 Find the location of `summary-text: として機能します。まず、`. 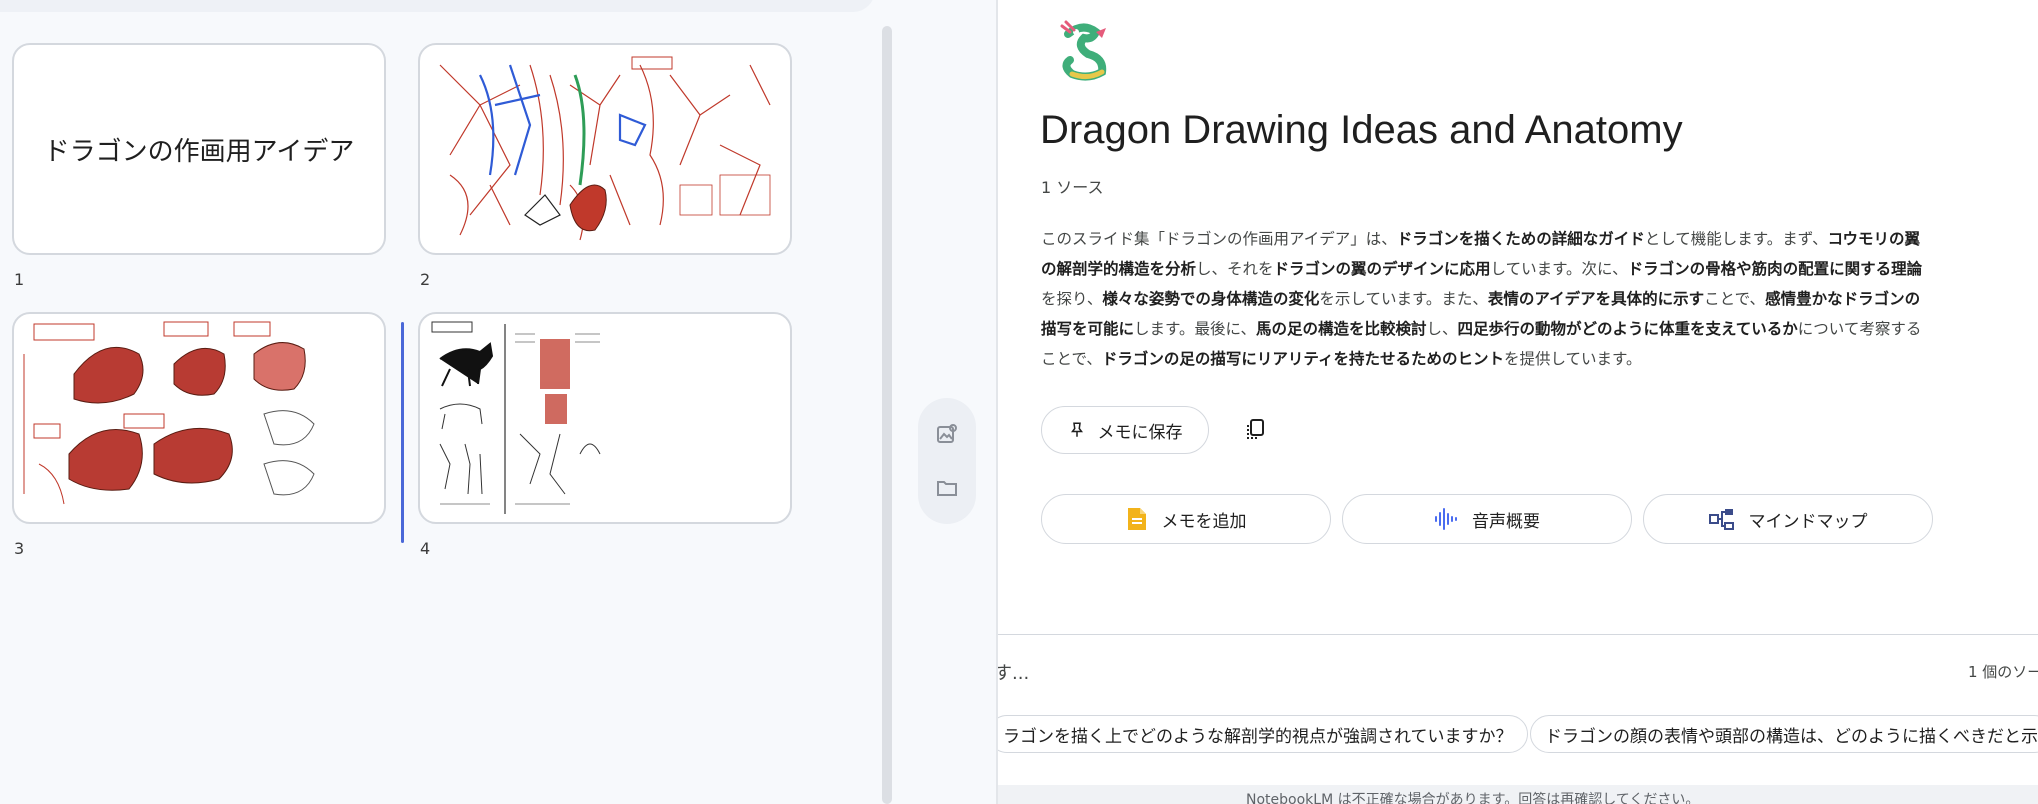

summary-text: として機能します。まず、 is located at coordinates (1736, 239).